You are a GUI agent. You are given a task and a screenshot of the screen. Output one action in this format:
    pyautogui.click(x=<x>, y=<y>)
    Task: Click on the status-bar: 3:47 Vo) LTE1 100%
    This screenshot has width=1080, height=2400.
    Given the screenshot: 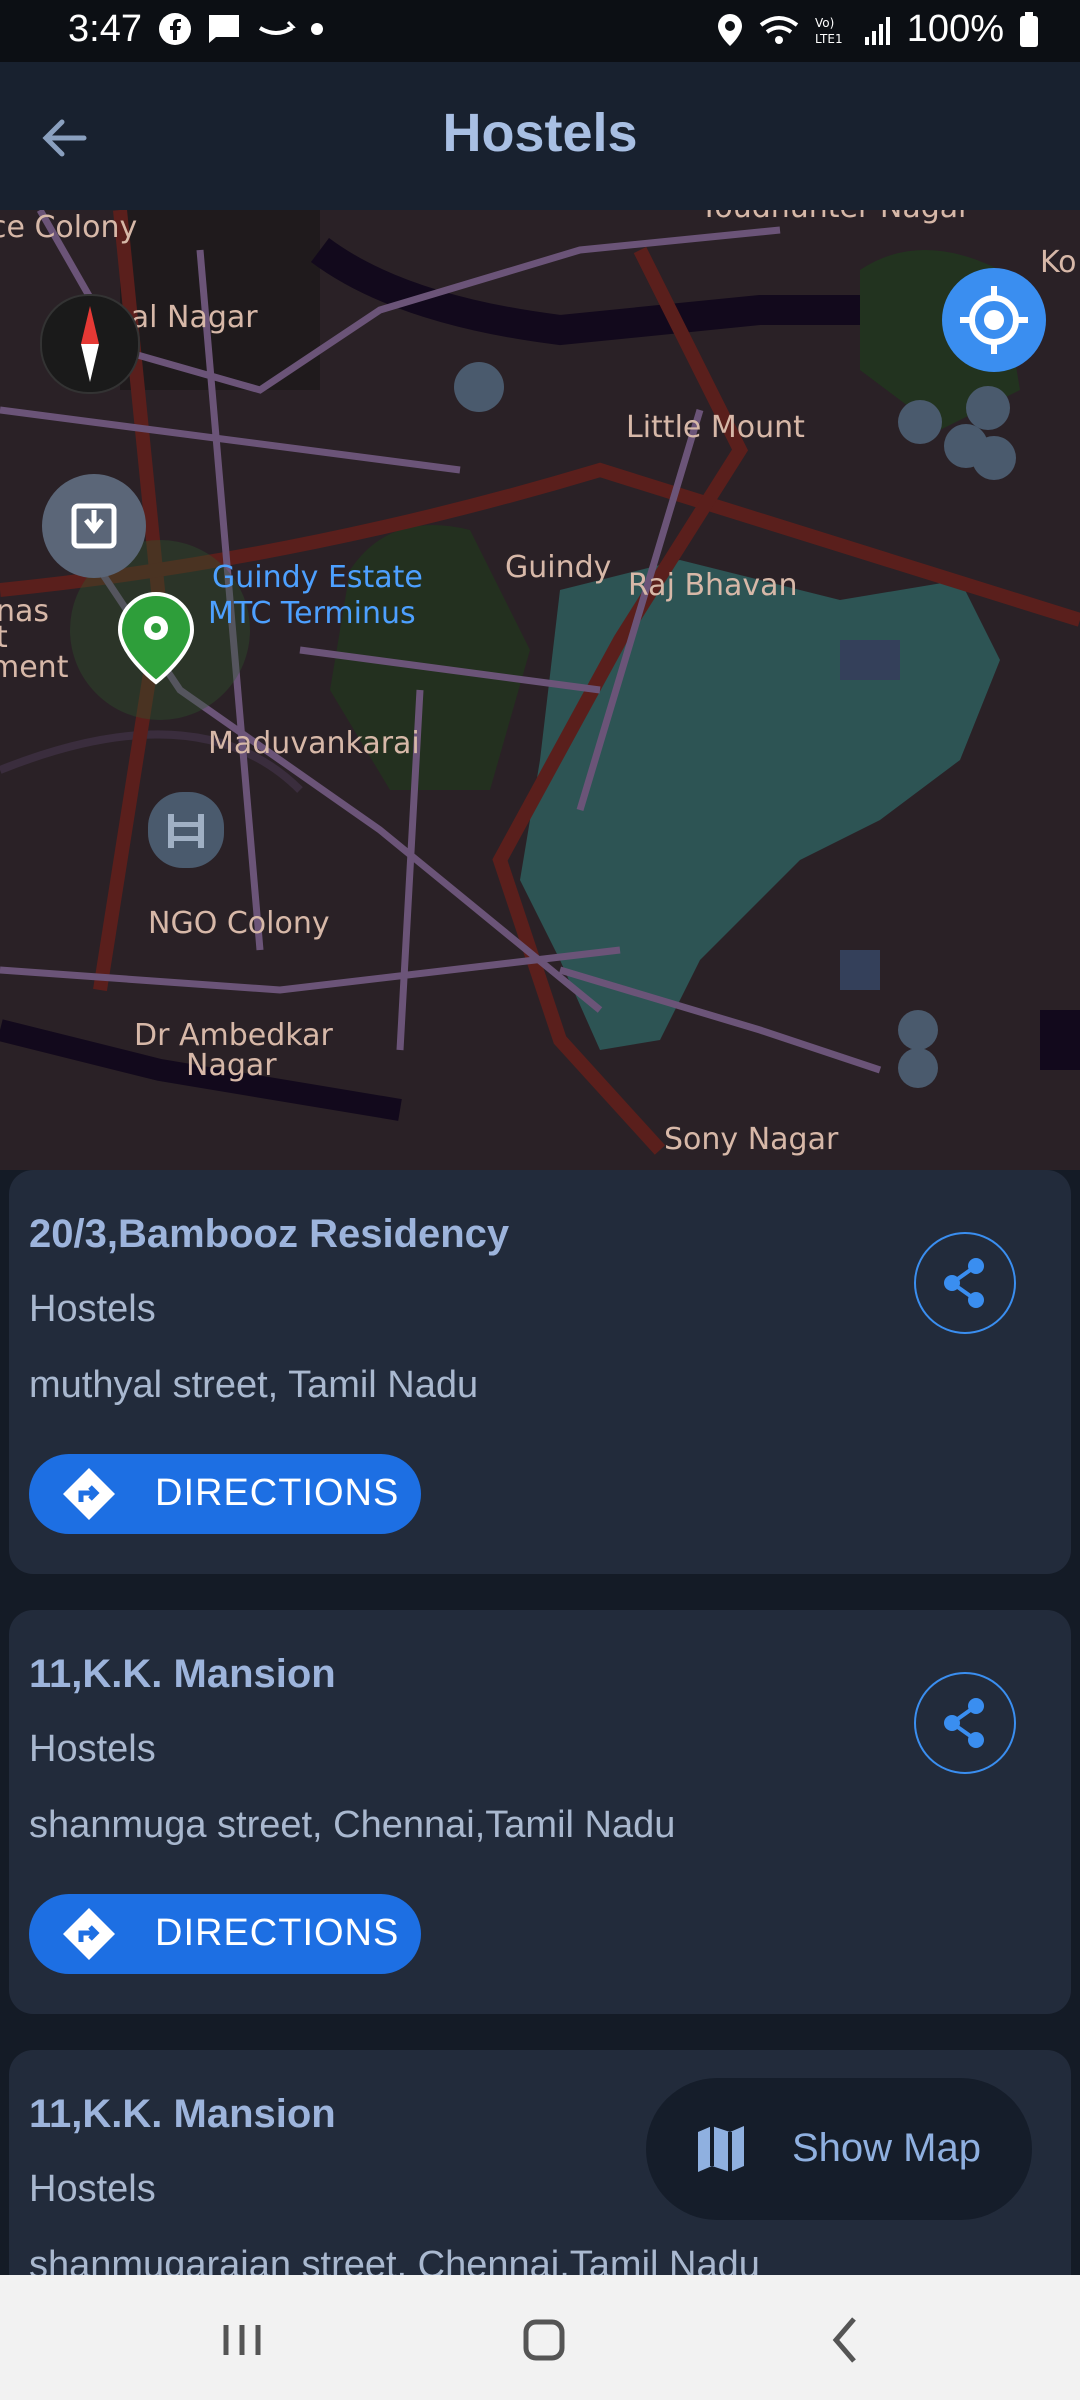 What is the action you would take?
    pyautogui.click(x=540, y=31)
    